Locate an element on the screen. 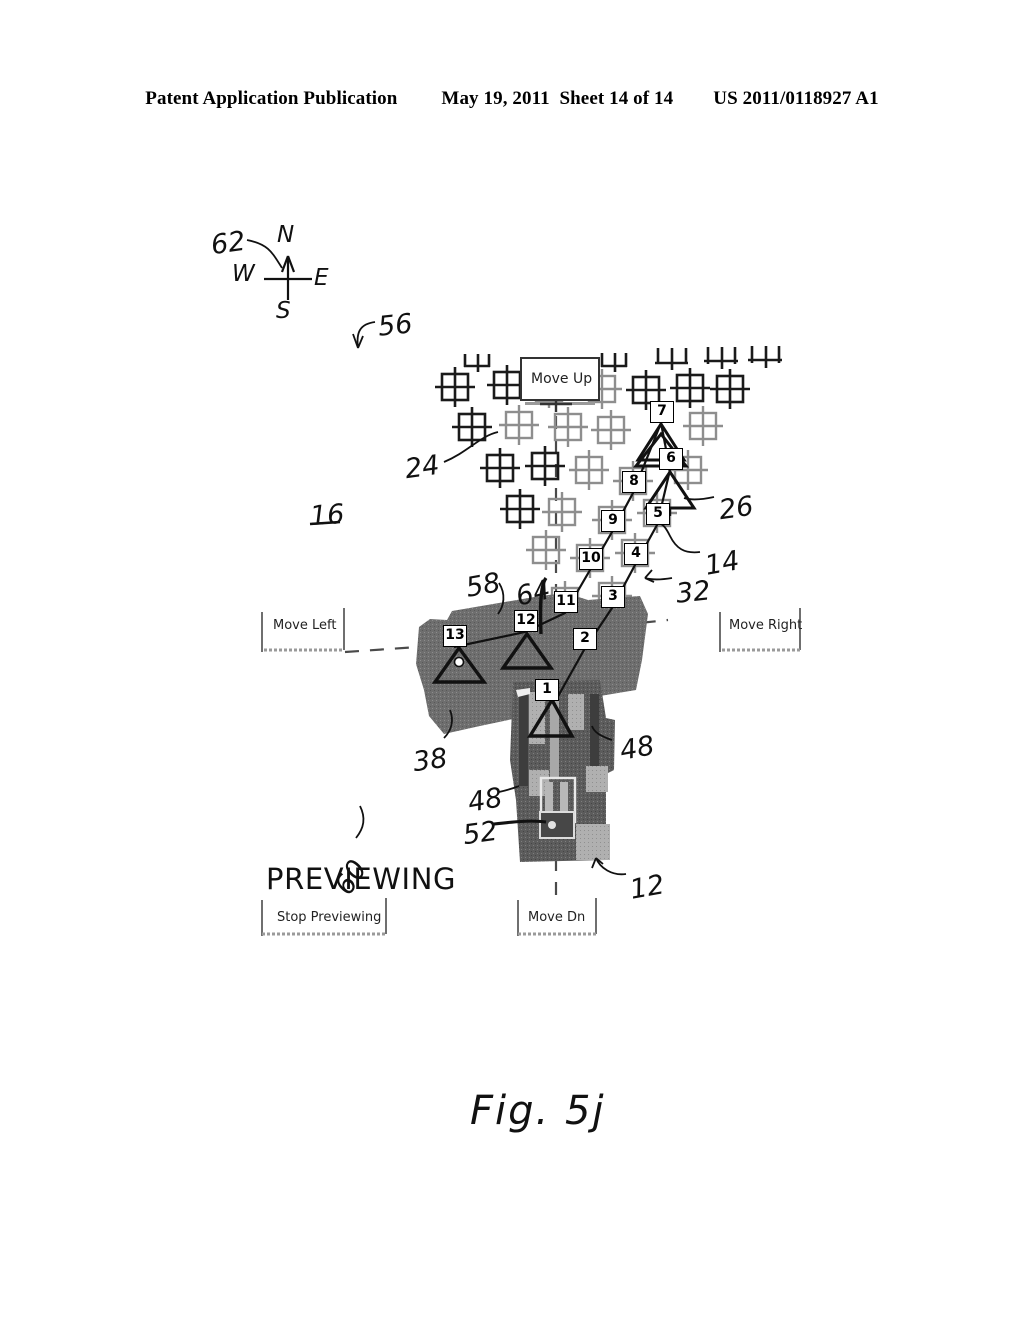  move-left-button-label: Move Left is located at coordinates (304, 625).